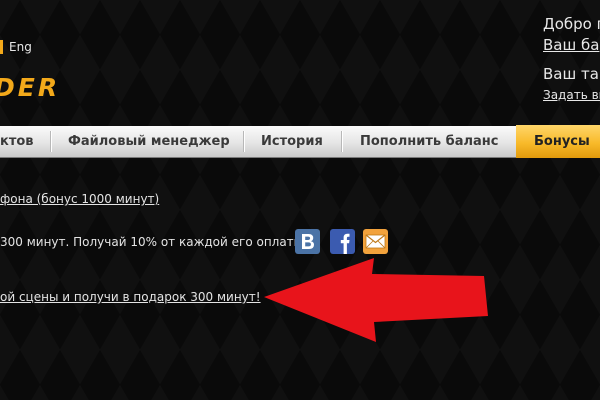 Image resolution: width=600 pixels, height=400 pixels. Describe the element at coordinates (376, 300) in the screenshot. I see `red-arrow-icon` at that location.